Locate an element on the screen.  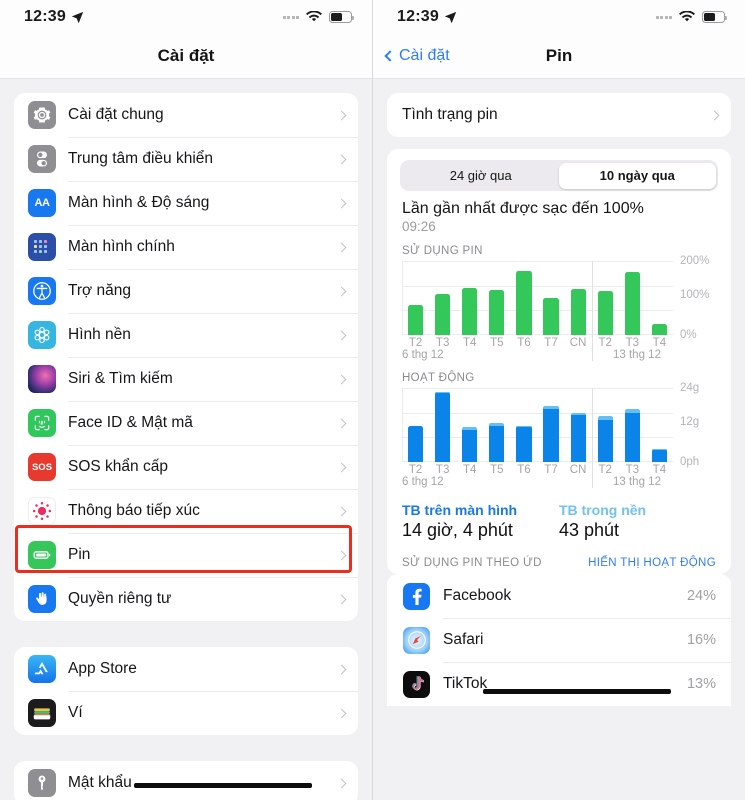
settings-group-3: Mật khẩu is located at coordinates (186, 780).